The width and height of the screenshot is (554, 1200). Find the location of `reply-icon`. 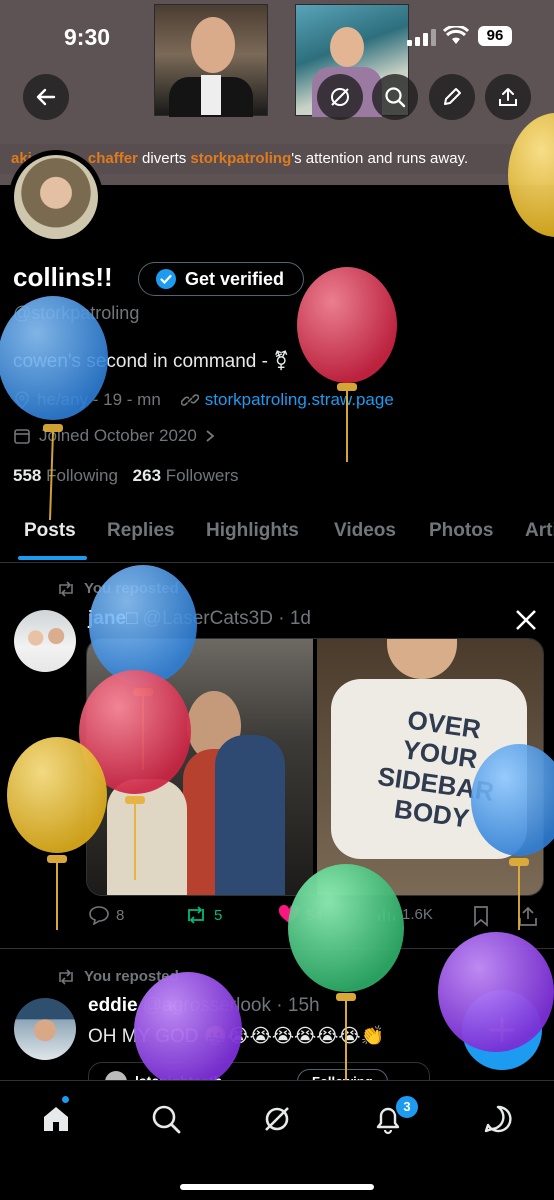

reply-icon is located at coordinates (99, 915).